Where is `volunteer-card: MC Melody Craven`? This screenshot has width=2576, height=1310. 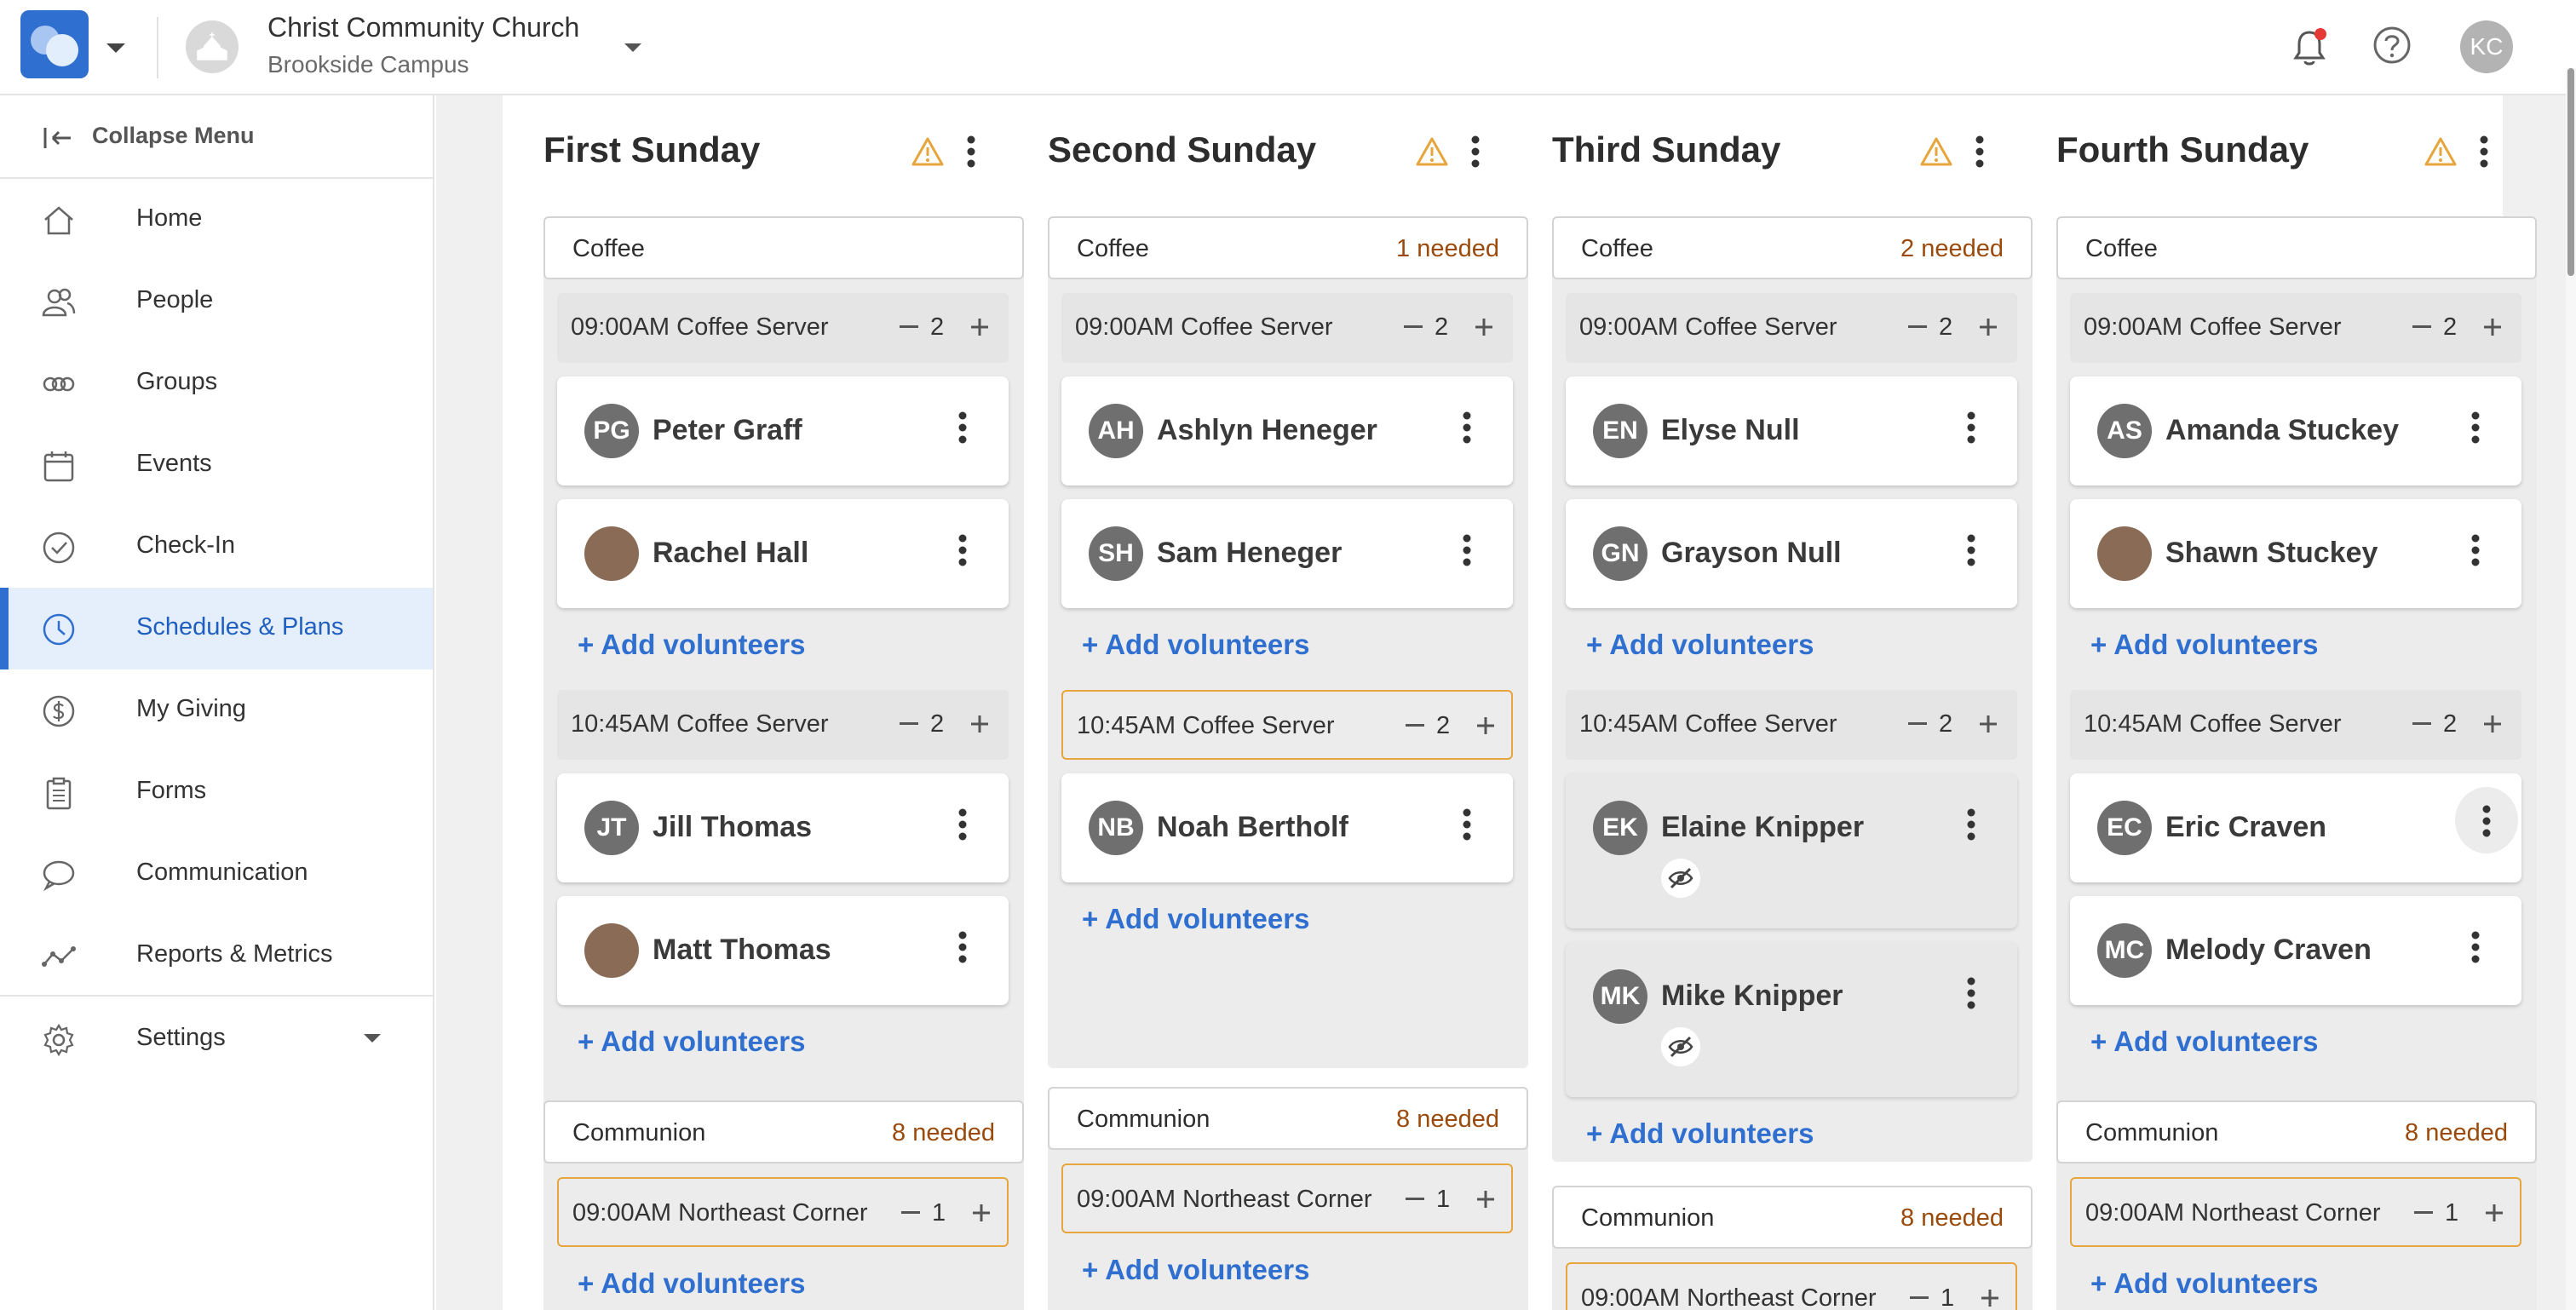
volunteer-card: MC Melody Craven is located at coordinates (2295, 950).